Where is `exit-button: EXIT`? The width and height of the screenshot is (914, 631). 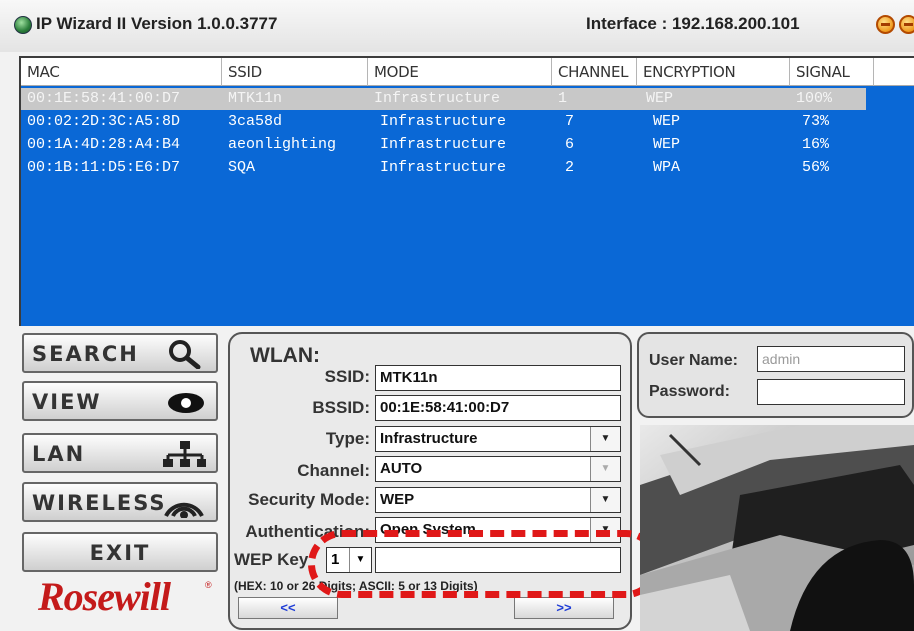 exit-button: EXIT is located at coordinates (120, 552).